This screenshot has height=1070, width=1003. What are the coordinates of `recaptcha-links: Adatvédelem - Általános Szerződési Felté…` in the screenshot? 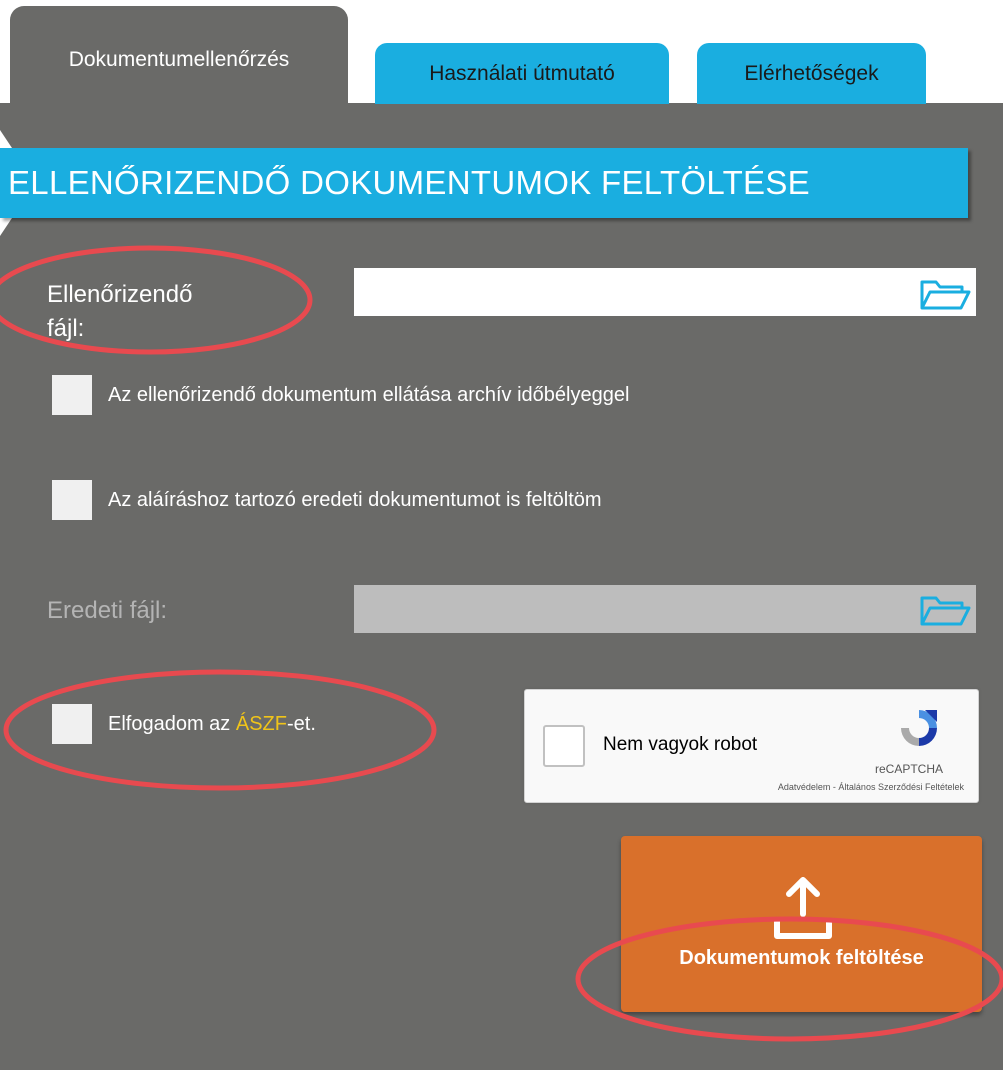 It's located at (871, 787).